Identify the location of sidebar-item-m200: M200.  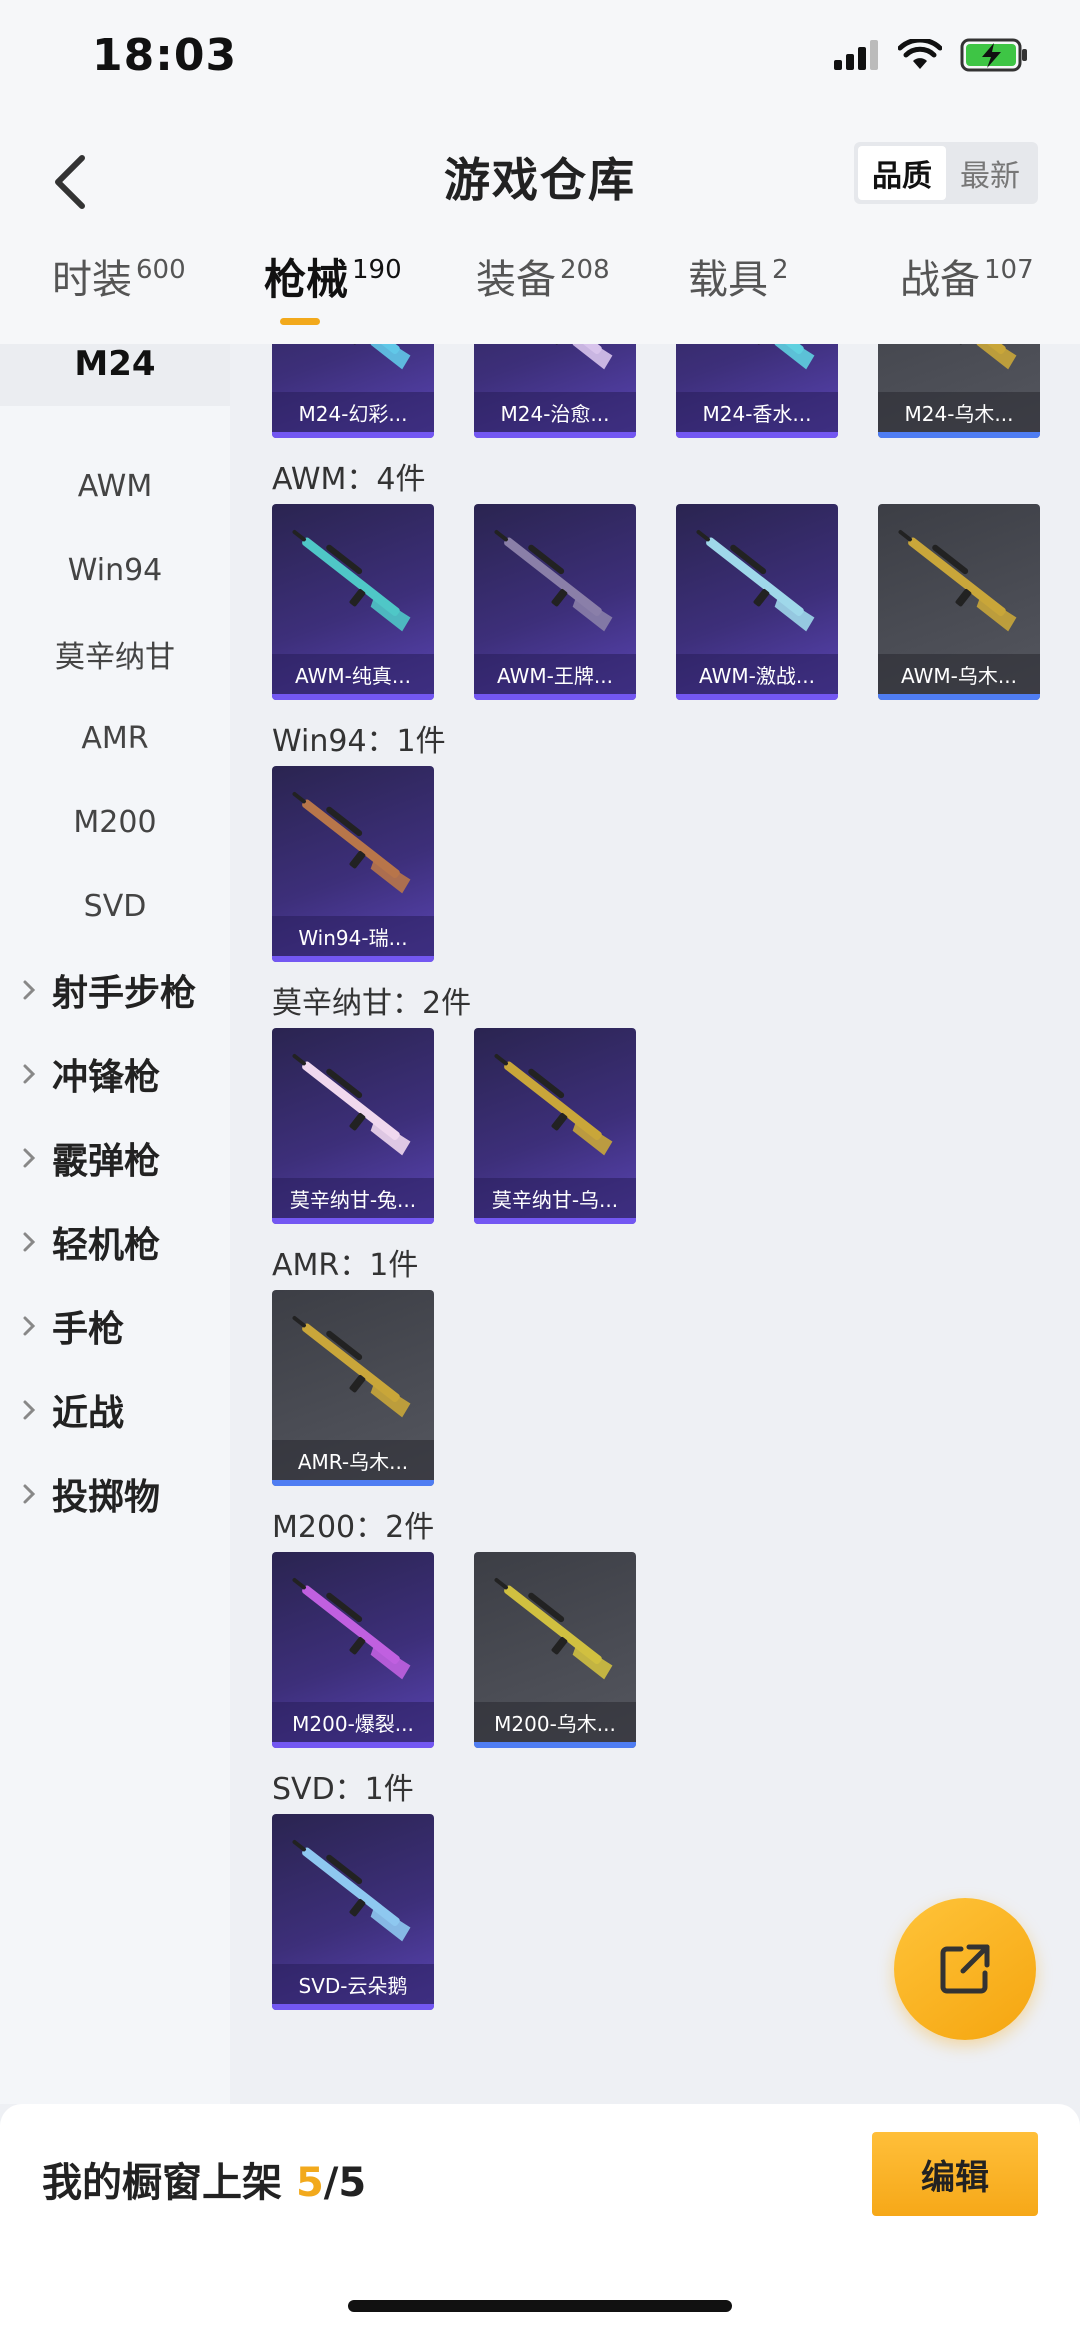
(115, 822).